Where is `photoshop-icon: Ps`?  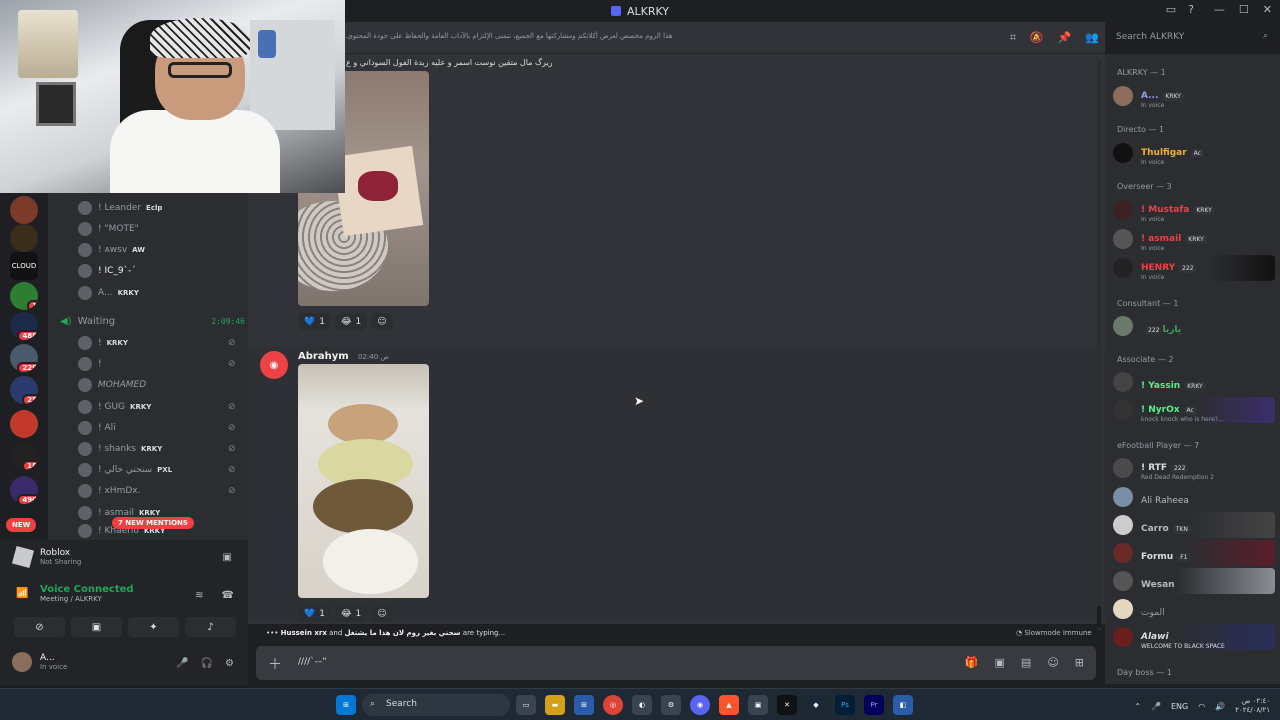
photoshop-icon: Ps is located at coordinates (845, 705).